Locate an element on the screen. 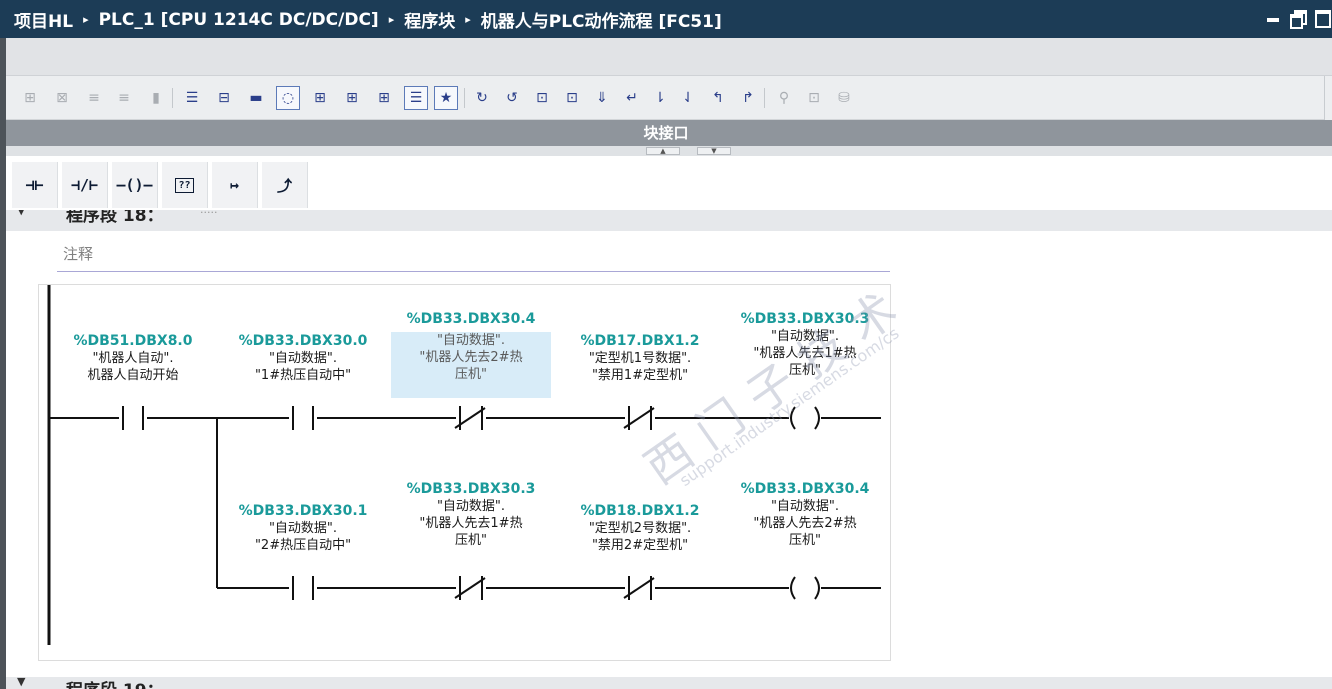 This screenshot has height=689, width=1332. operand-label-selected: "自动数据". "机器人先去2#热 压机" is located at coordinates (471, 365).